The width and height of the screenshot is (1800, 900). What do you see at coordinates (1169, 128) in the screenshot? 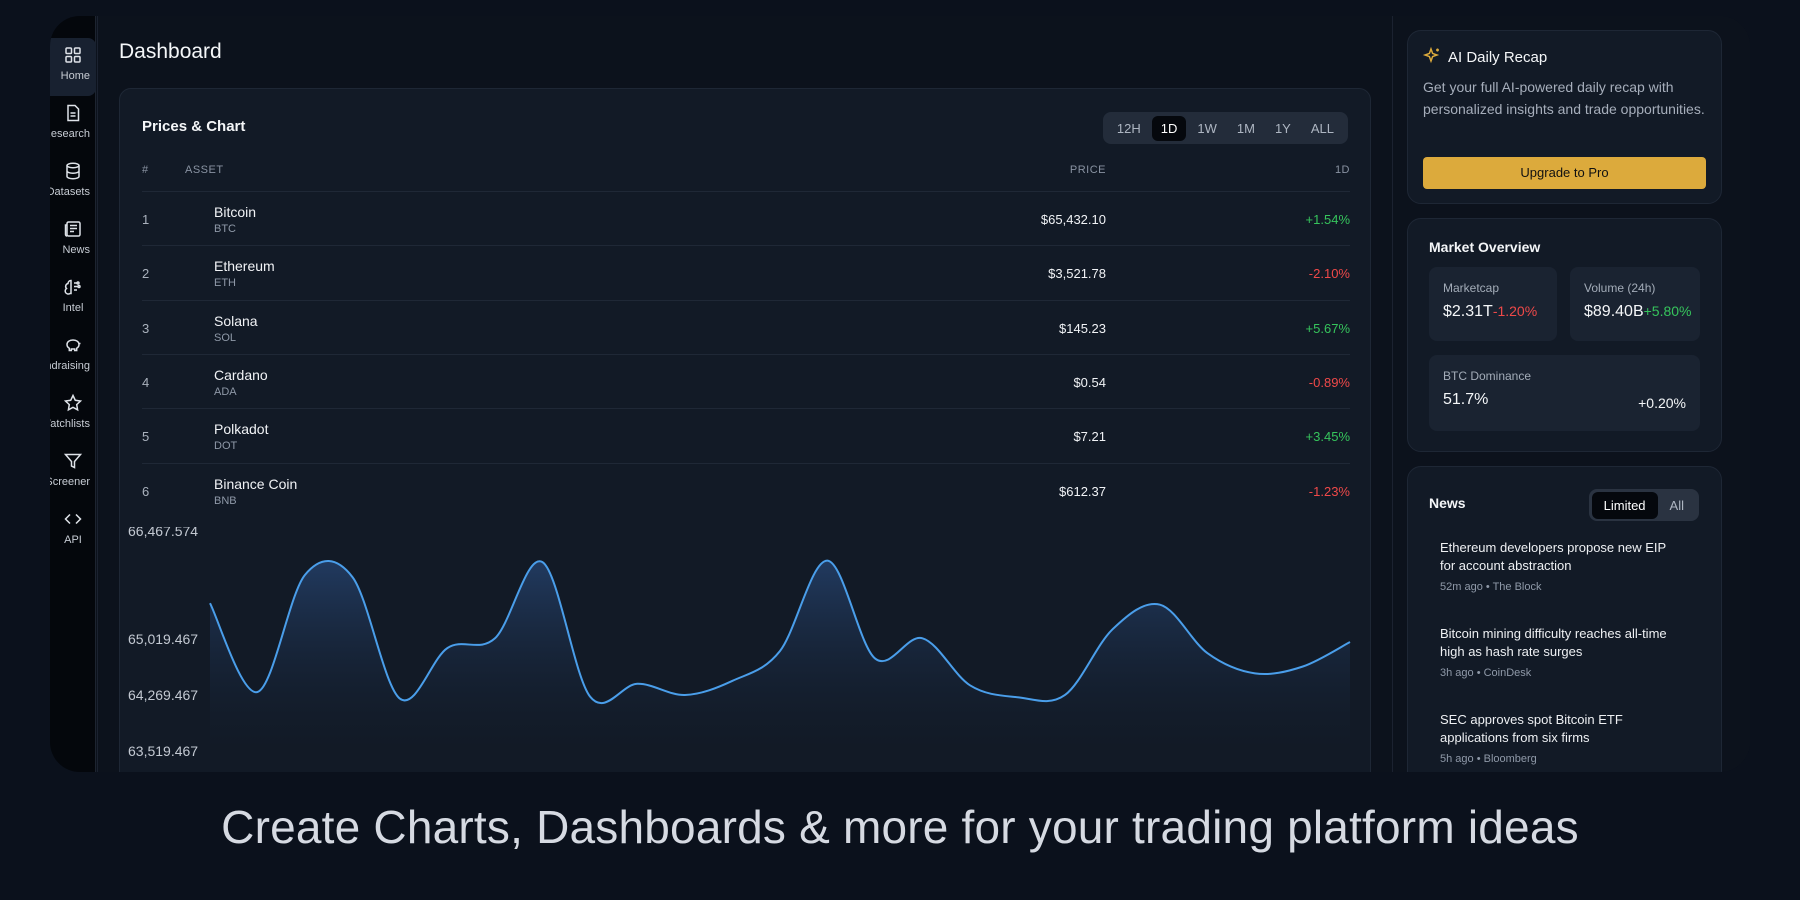
I see `timeframe-1d: 1D` at bounding box center [1169, 128].